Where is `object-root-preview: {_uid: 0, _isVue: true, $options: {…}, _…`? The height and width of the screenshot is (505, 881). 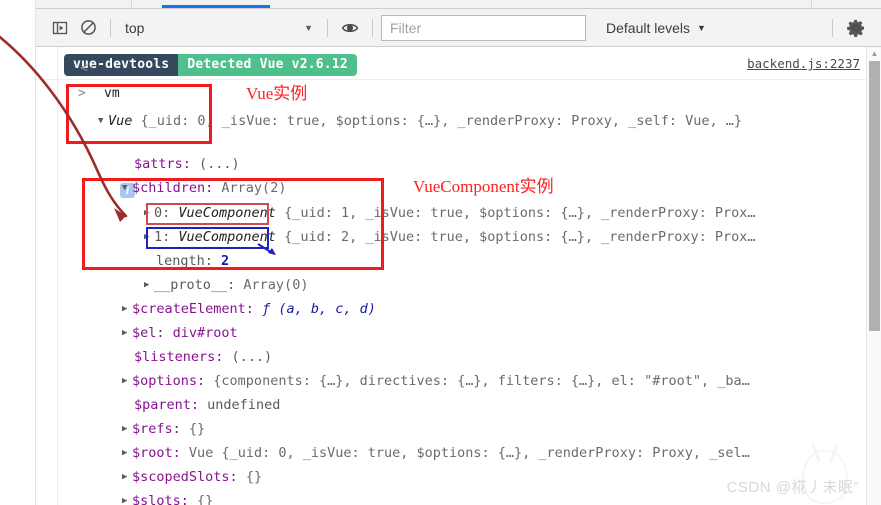 object-root-preview: {_uid: 0, _isVue: true, $options: {…}, _… is located at coordinates (441, 121).